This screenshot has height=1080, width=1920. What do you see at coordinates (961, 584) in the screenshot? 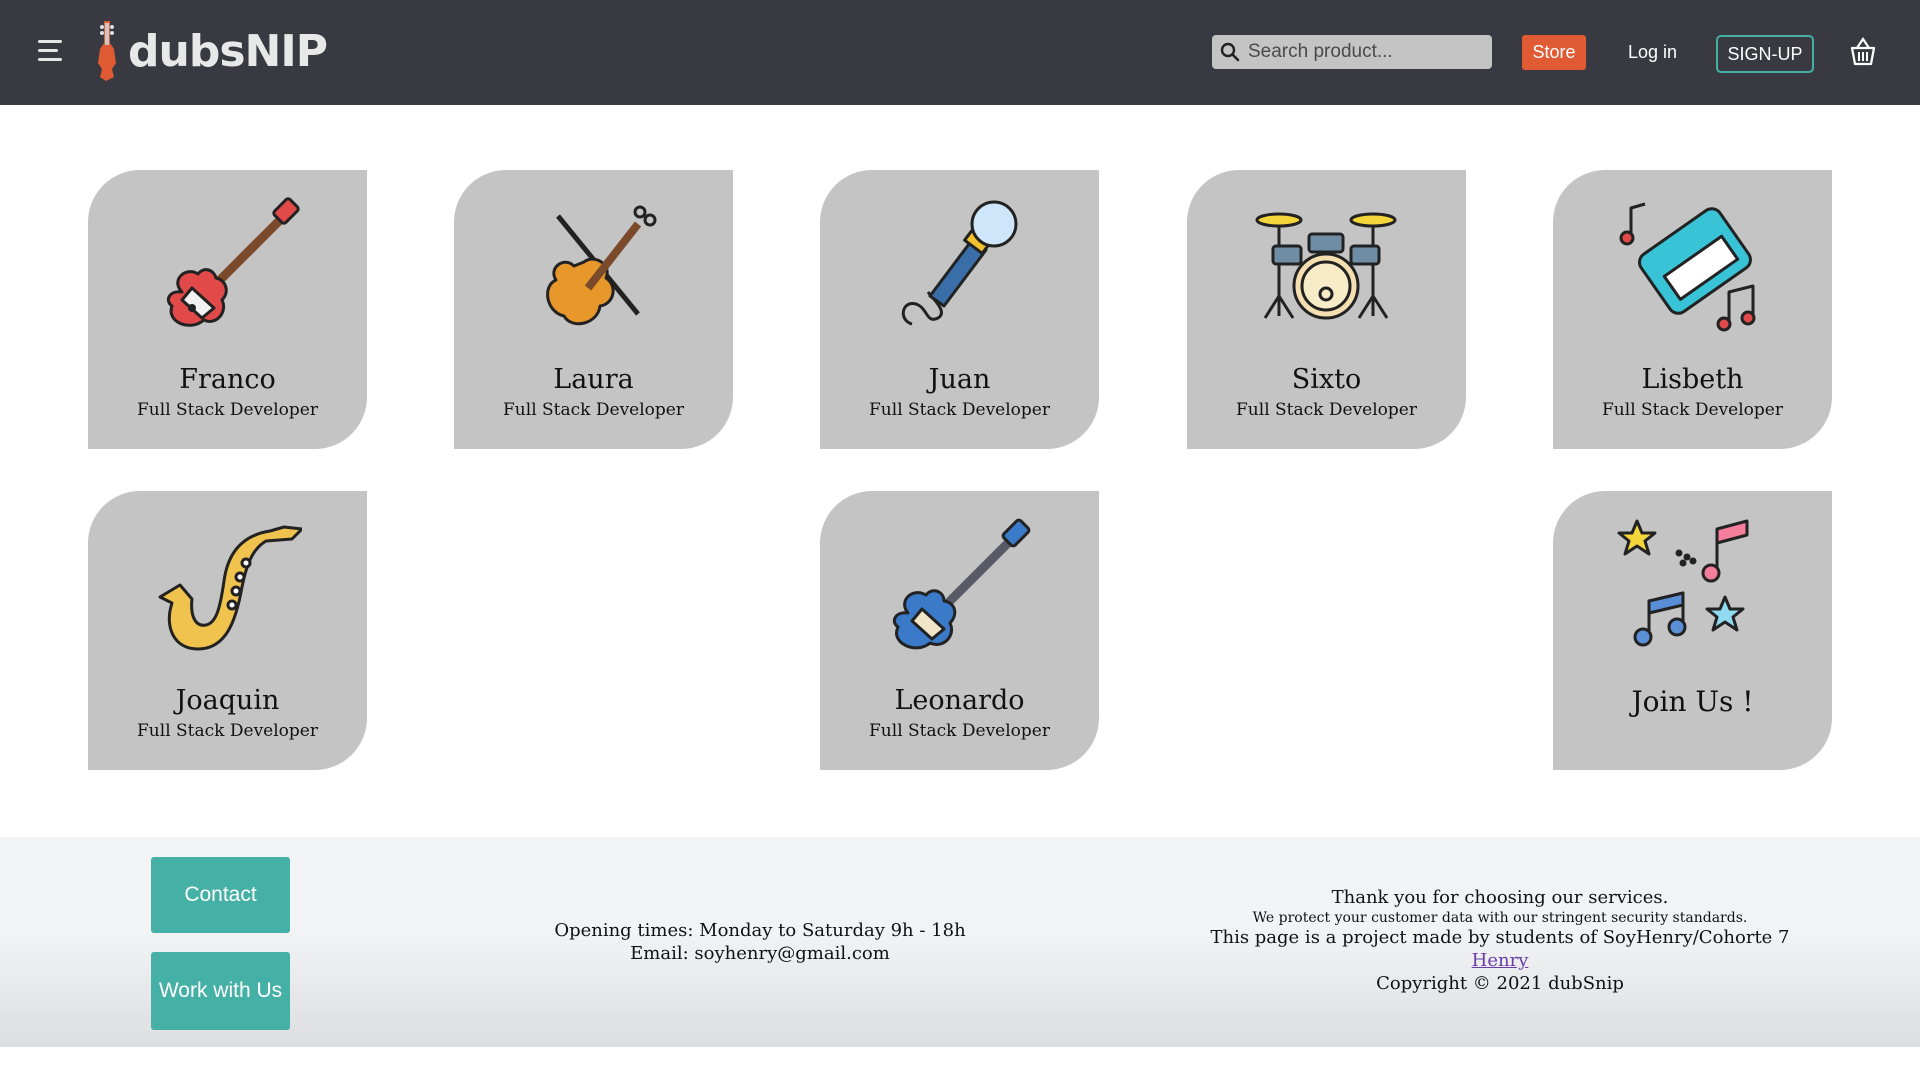
I see `bass-guitar-icon` at bounding box center [961, 584].